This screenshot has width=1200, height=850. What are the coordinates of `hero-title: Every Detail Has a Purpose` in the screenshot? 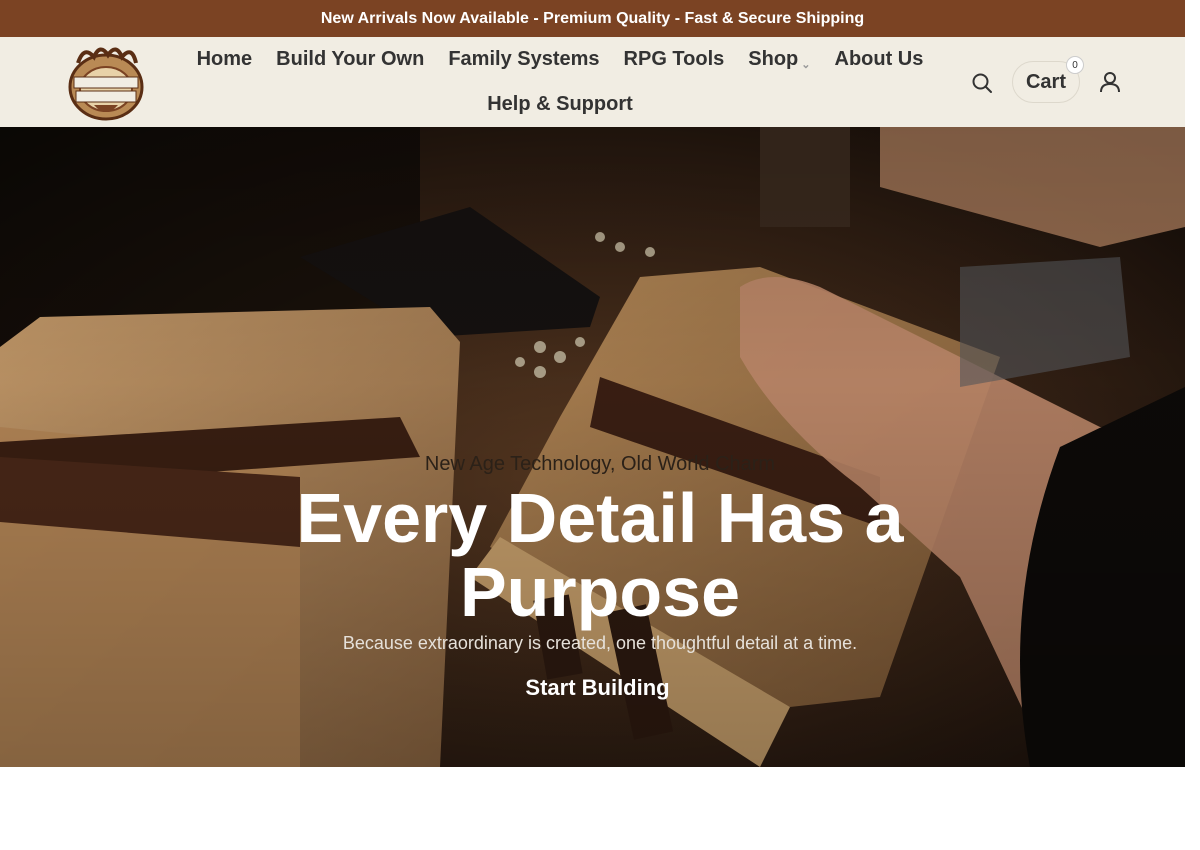 It's located at (600, 555).